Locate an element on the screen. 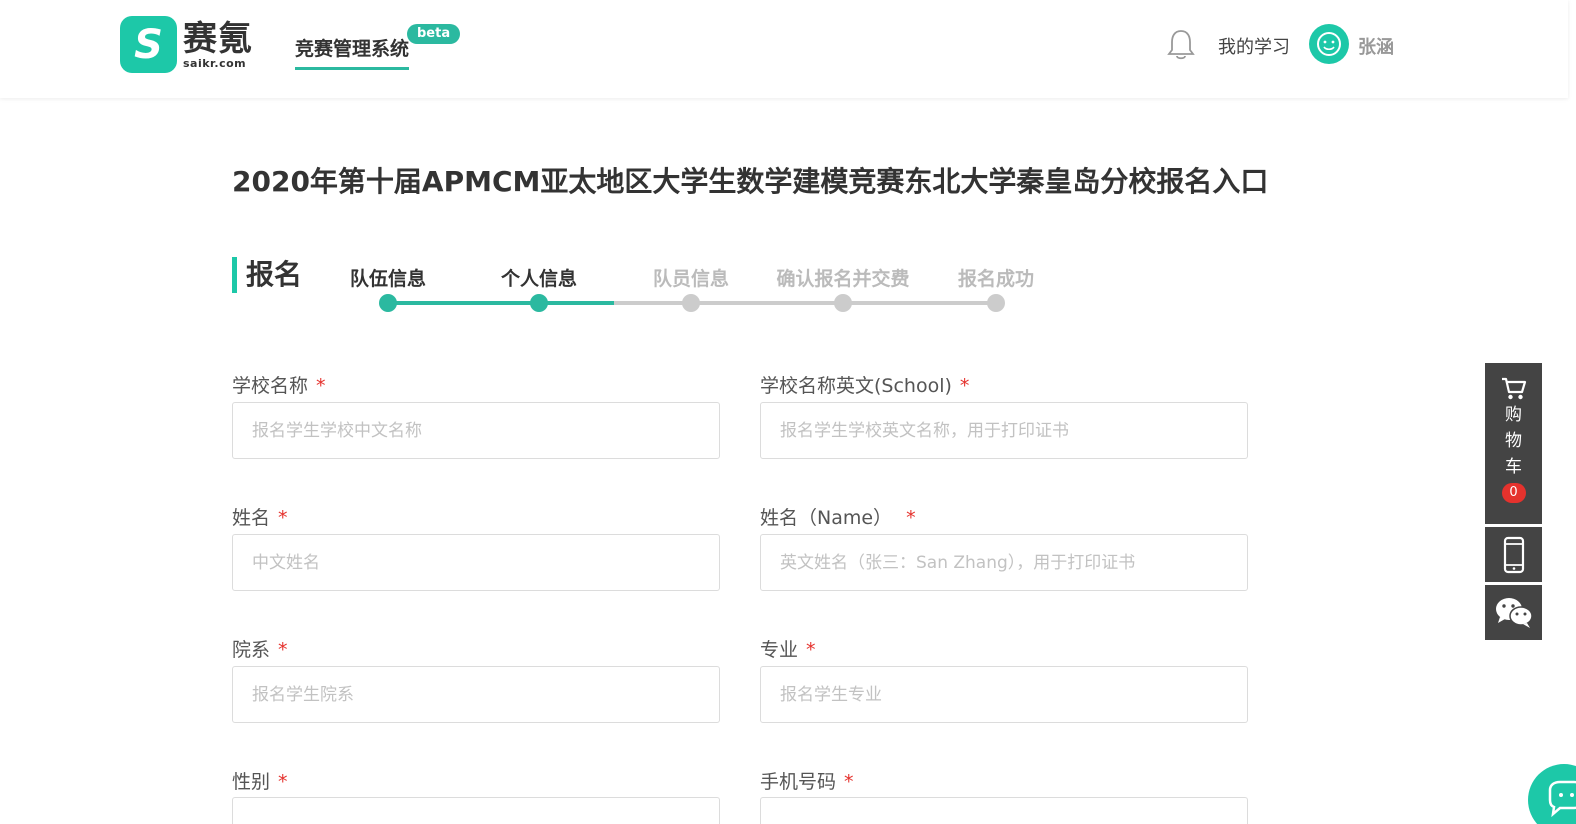 This screenshot has height=824, width=1576. logo-mark-icon: S is located at coordinates (148, 44).